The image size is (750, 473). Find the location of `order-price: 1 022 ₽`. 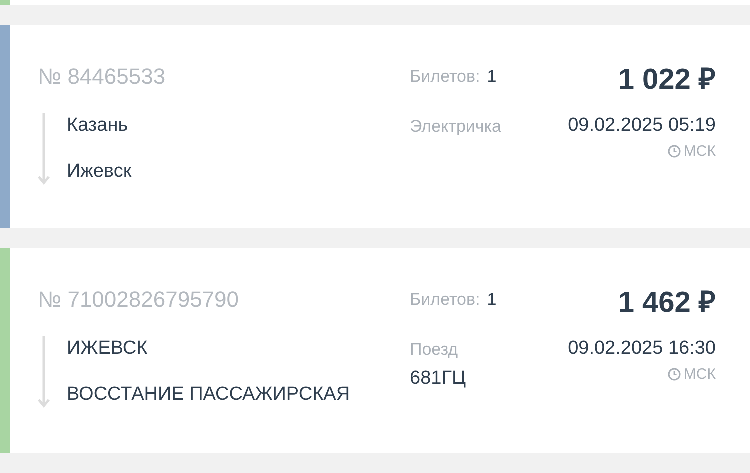

order-price: 1 022 ₽ is located at coordinates (667, 79).